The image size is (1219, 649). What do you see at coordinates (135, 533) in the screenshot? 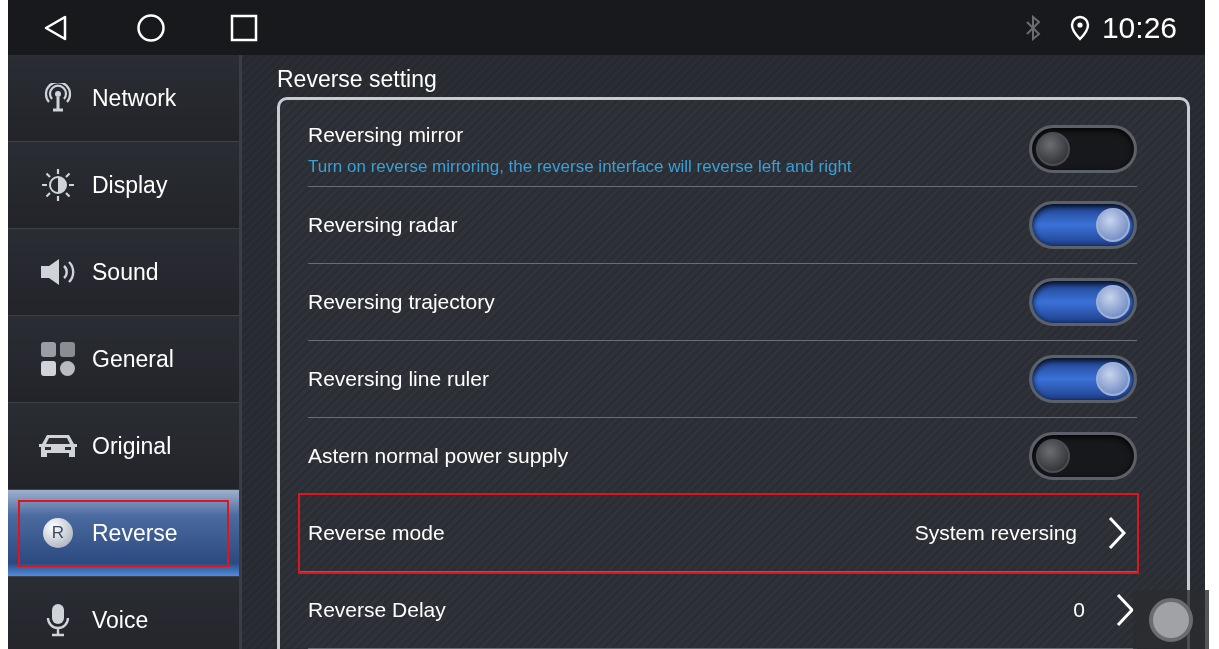
I see `sidebar-label: Reverse` at bounding box center [135, 533].